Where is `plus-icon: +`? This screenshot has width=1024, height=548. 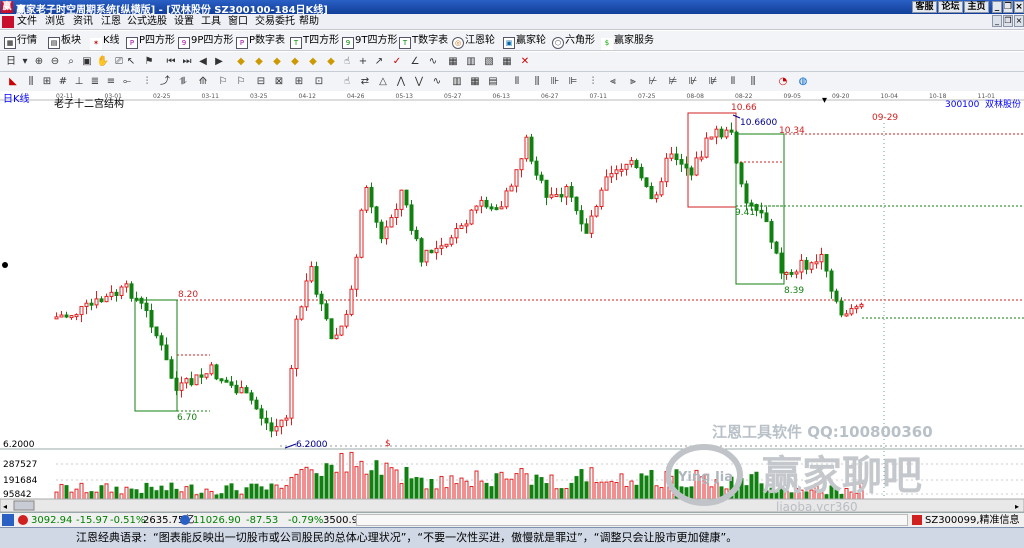 plus-icon: + is located at coordinates (363, 62).